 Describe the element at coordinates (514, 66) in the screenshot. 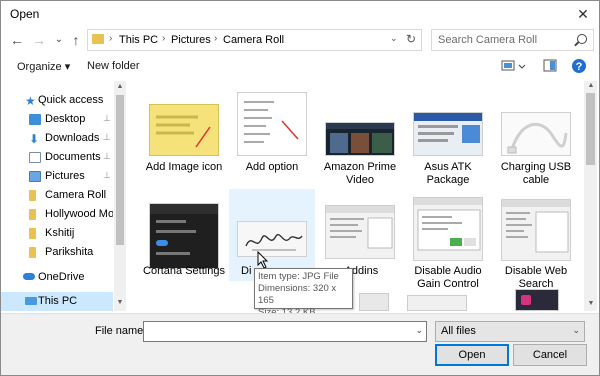

I see `view-options-icon` at that location.